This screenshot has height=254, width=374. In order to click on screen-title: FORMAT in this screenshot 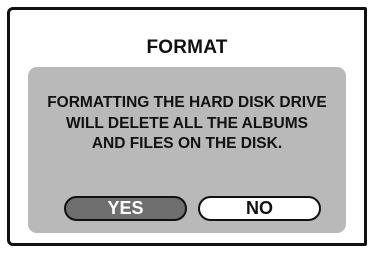, I will do `click(187, 47)`.